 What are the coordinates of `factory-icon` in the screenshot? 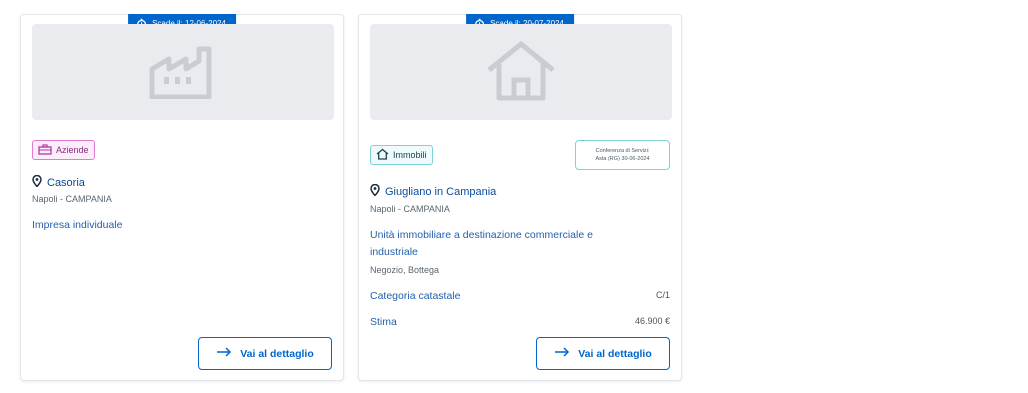 It's located at (183, 72).